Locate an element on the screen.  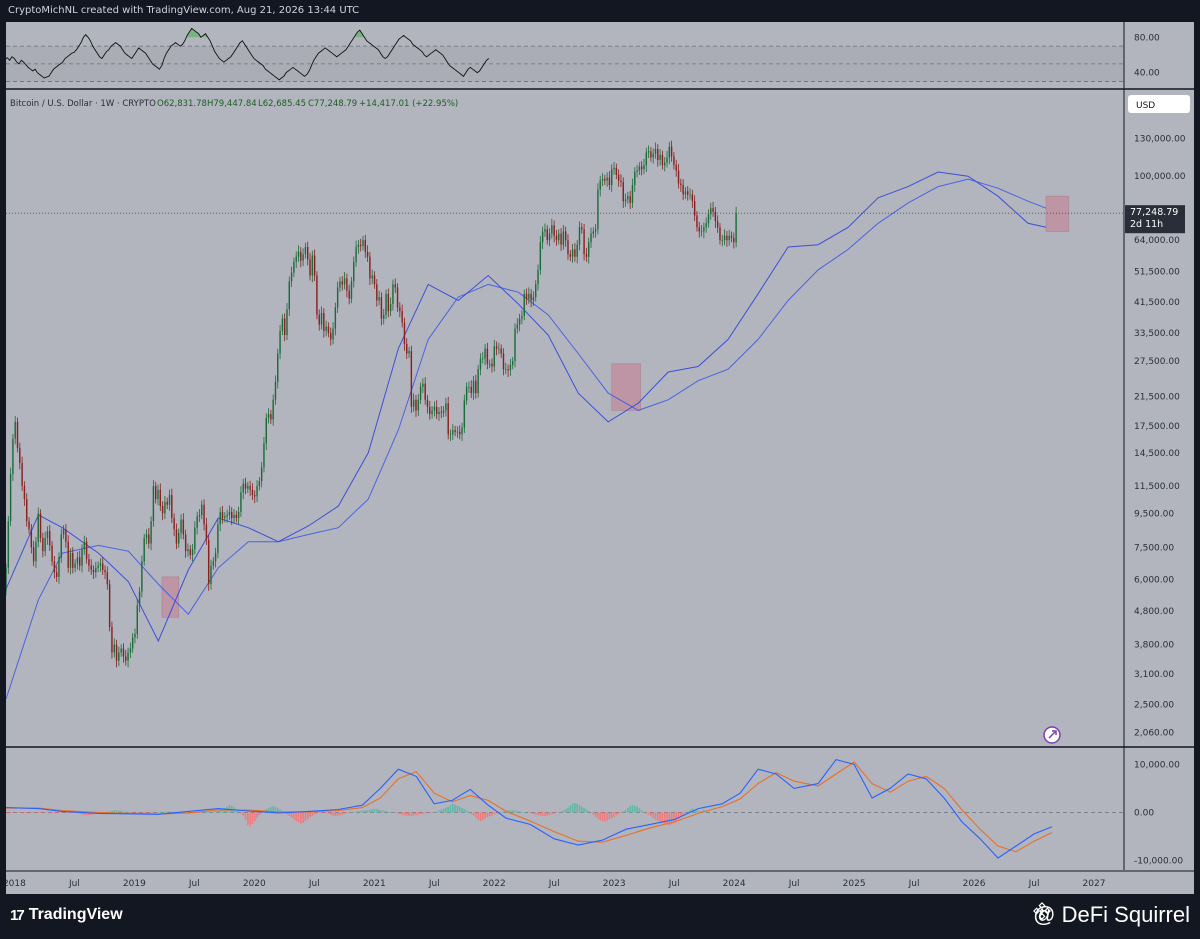
currency-badge: USD is located at coordinates (1159, 104).